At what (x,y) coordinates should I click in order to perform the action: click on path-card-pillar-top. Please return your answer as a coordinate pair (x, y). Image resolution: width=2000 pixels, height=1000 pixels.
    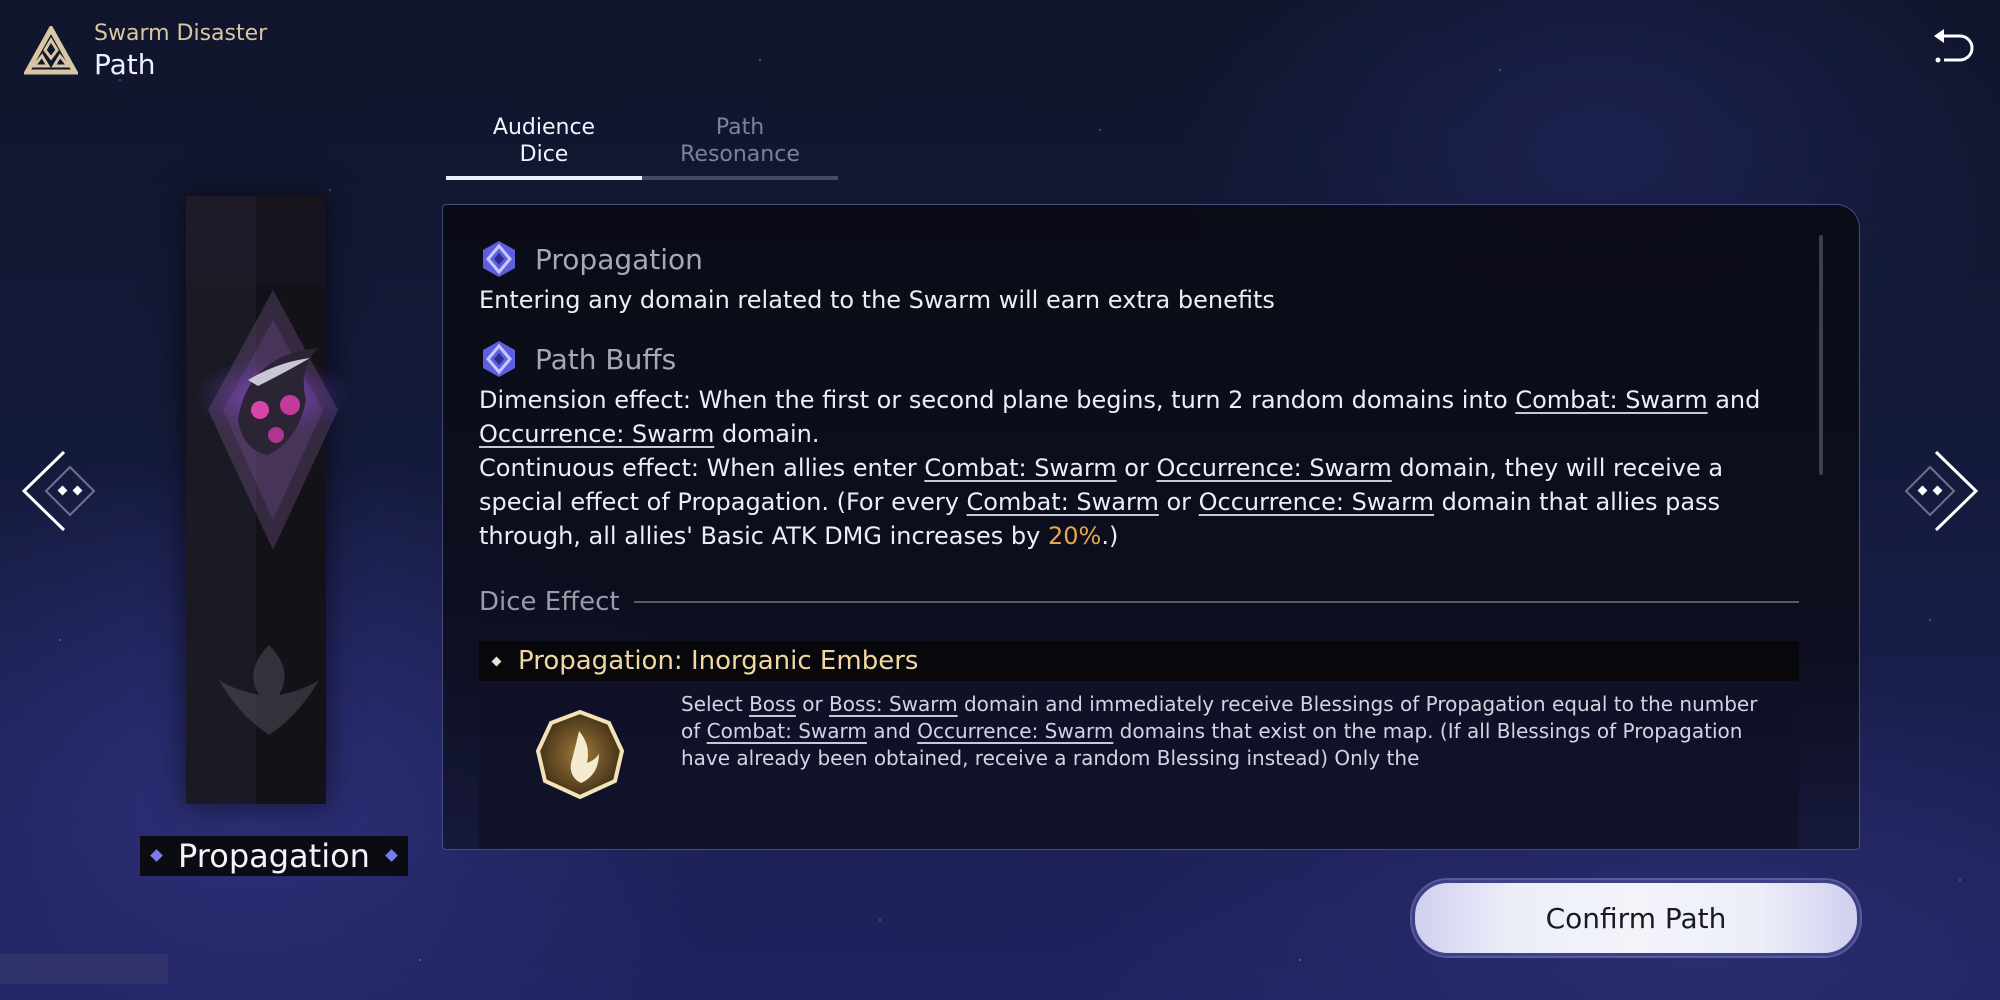
    Looking at the image, I should click on (256, 241).